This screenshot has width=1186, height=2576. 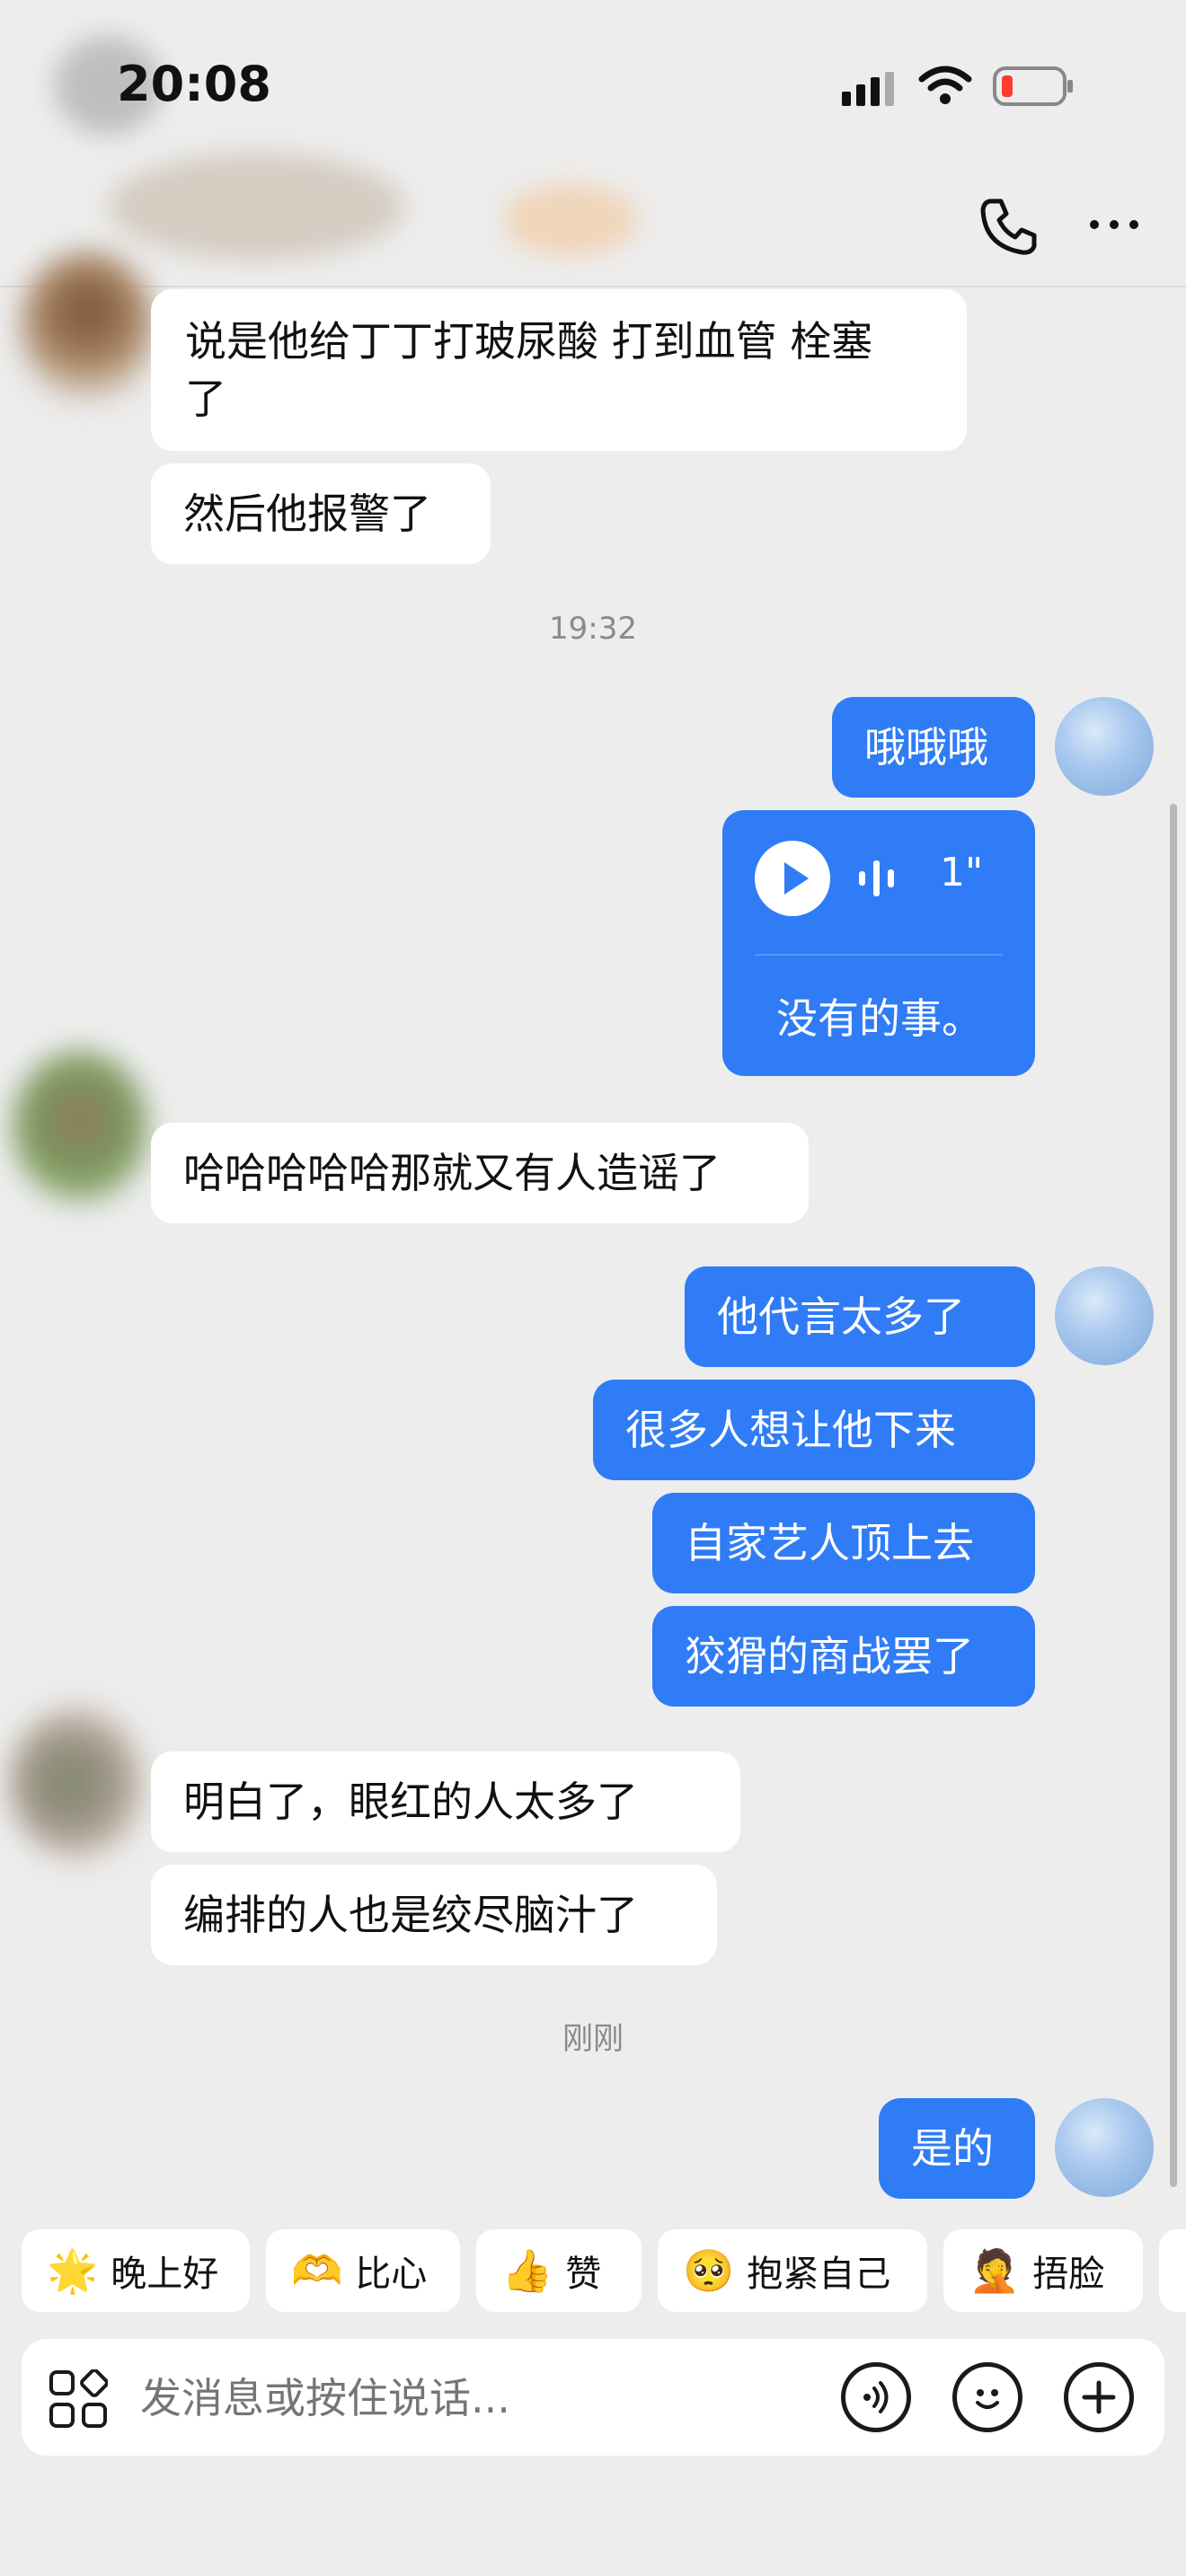 What do you see at coordinates (480, 1173) in the screenshot?
I see `incoming-message: 哈哈哈哈哈那就又有人造谣了` at bounding box center [480, 1173].